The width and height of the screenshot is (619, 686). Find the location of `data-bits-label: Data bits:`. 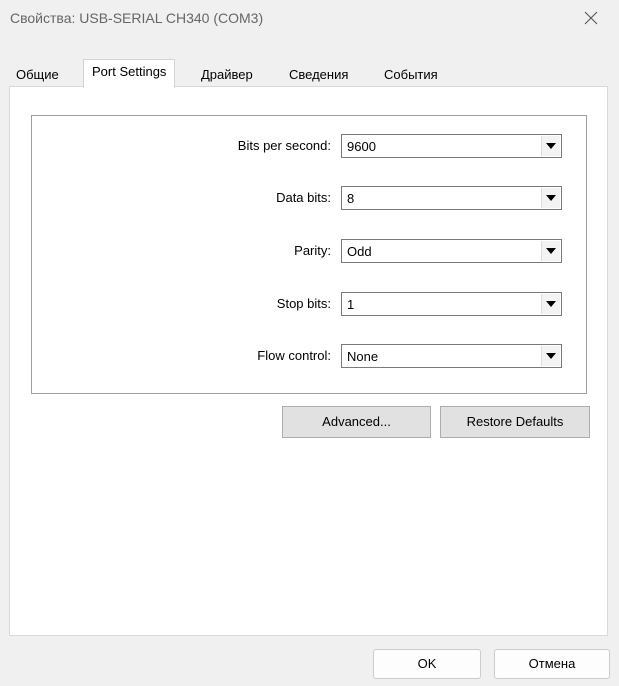

data-bits-label: Data bits: is located at coordinates (303, 197).